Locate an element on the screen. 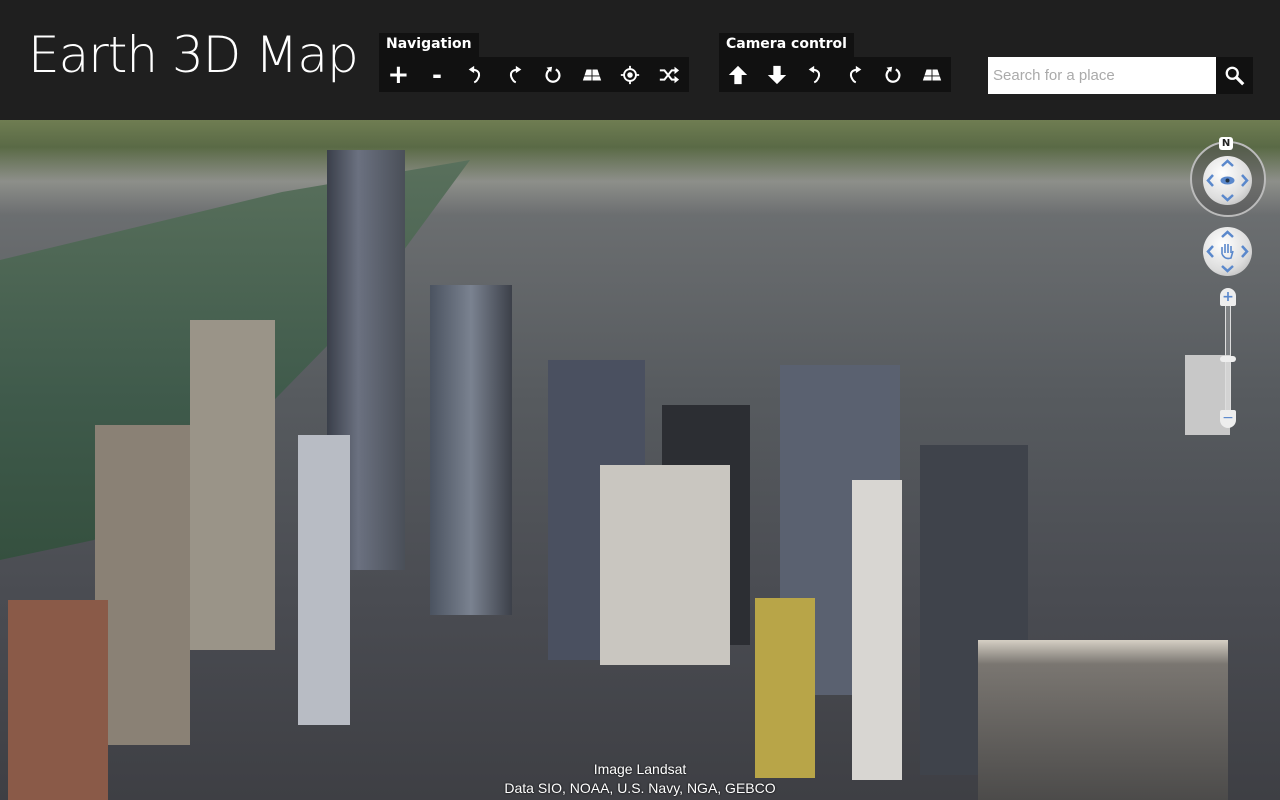 Image resolution: width=1280 pixels, height=800 pixels. zoom-slider: + − is located at coordinates (1228, 358).